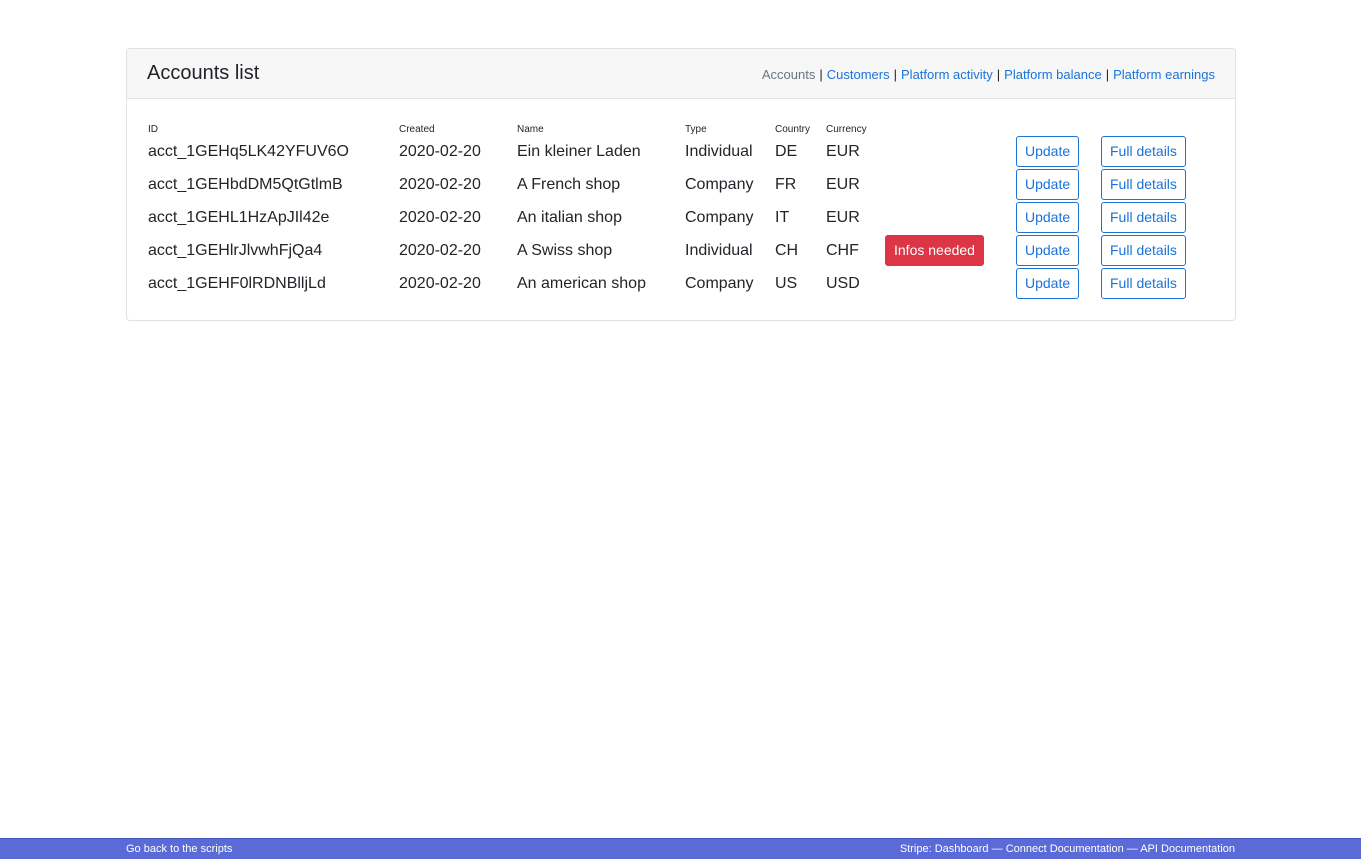 The width and height of the screenshot is (1361, 859). Describe the element at coordinates (786, 151) in the screenshot. I see `account-country: DE` at that location.